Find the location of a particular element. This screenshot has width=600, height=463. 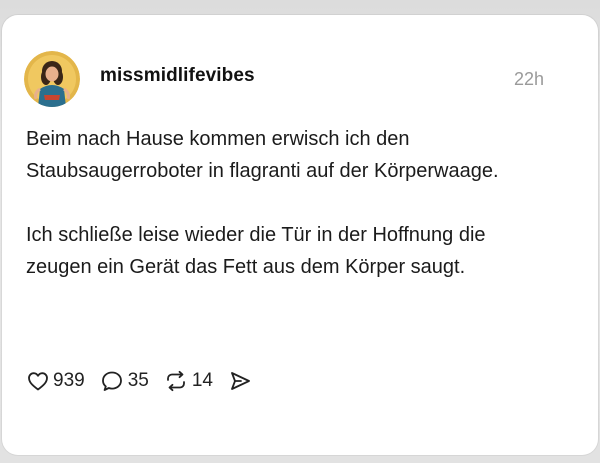

avatar-illustration is located at coordinates (52, 79).